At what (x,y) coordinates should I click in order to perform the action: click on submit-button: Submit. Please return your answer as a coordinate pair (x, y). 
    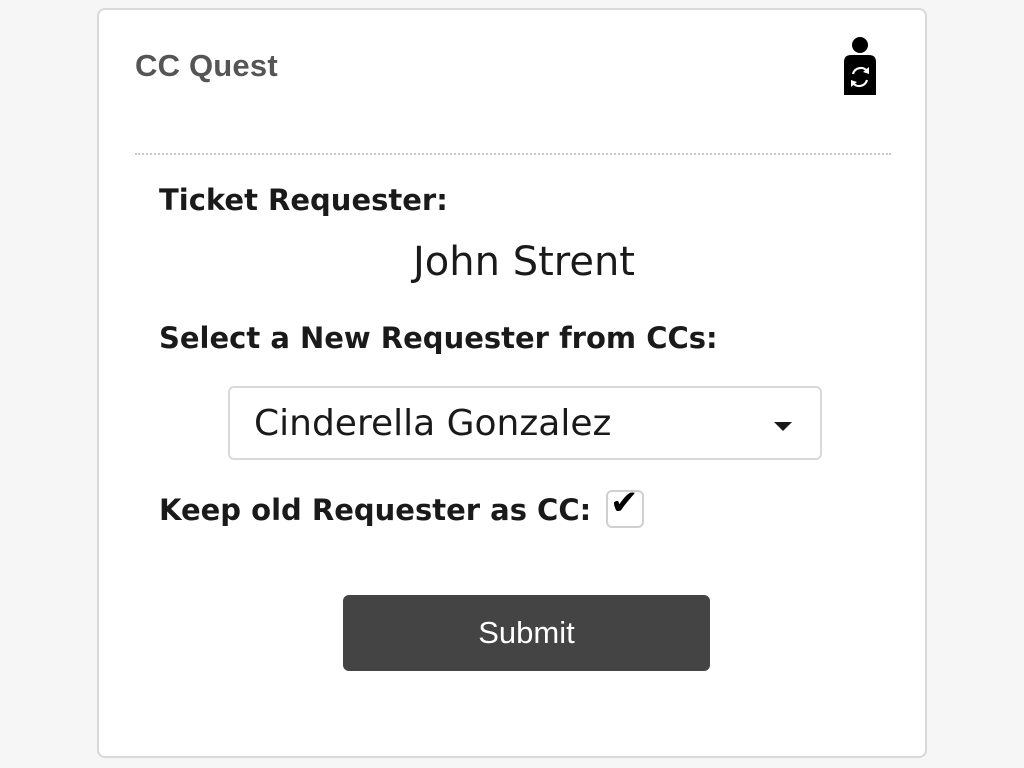
    Looking at the image, I should click on (526, 633).